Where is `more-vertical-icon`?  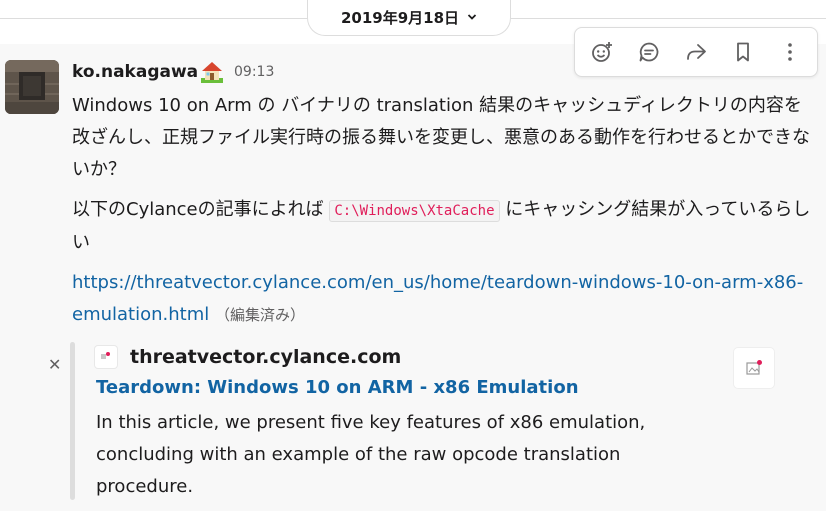
more-vertical-icon is located at coordinates (789, 52).